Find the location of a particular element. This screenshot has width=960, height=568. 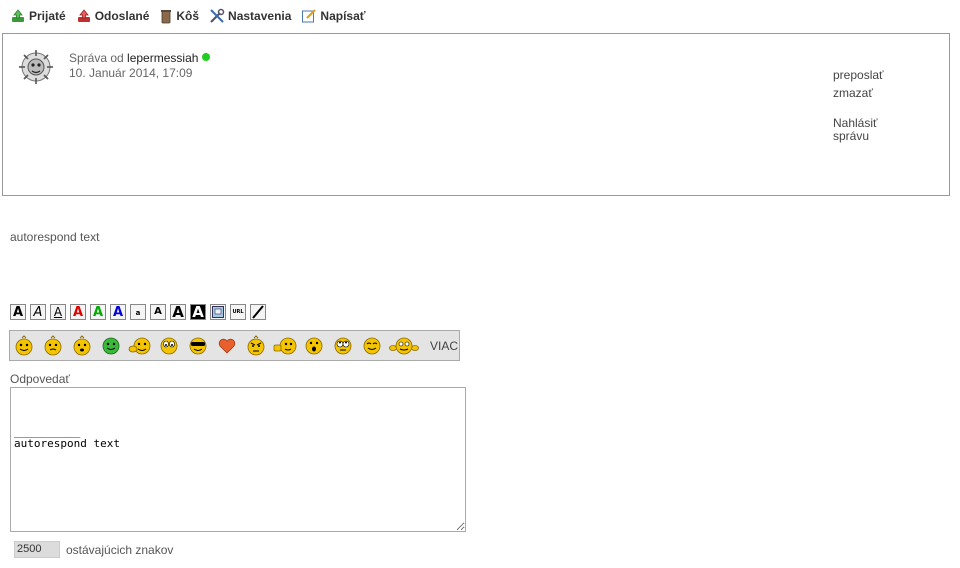

nav-compose: Napísať is located at coordinates (333, 16).